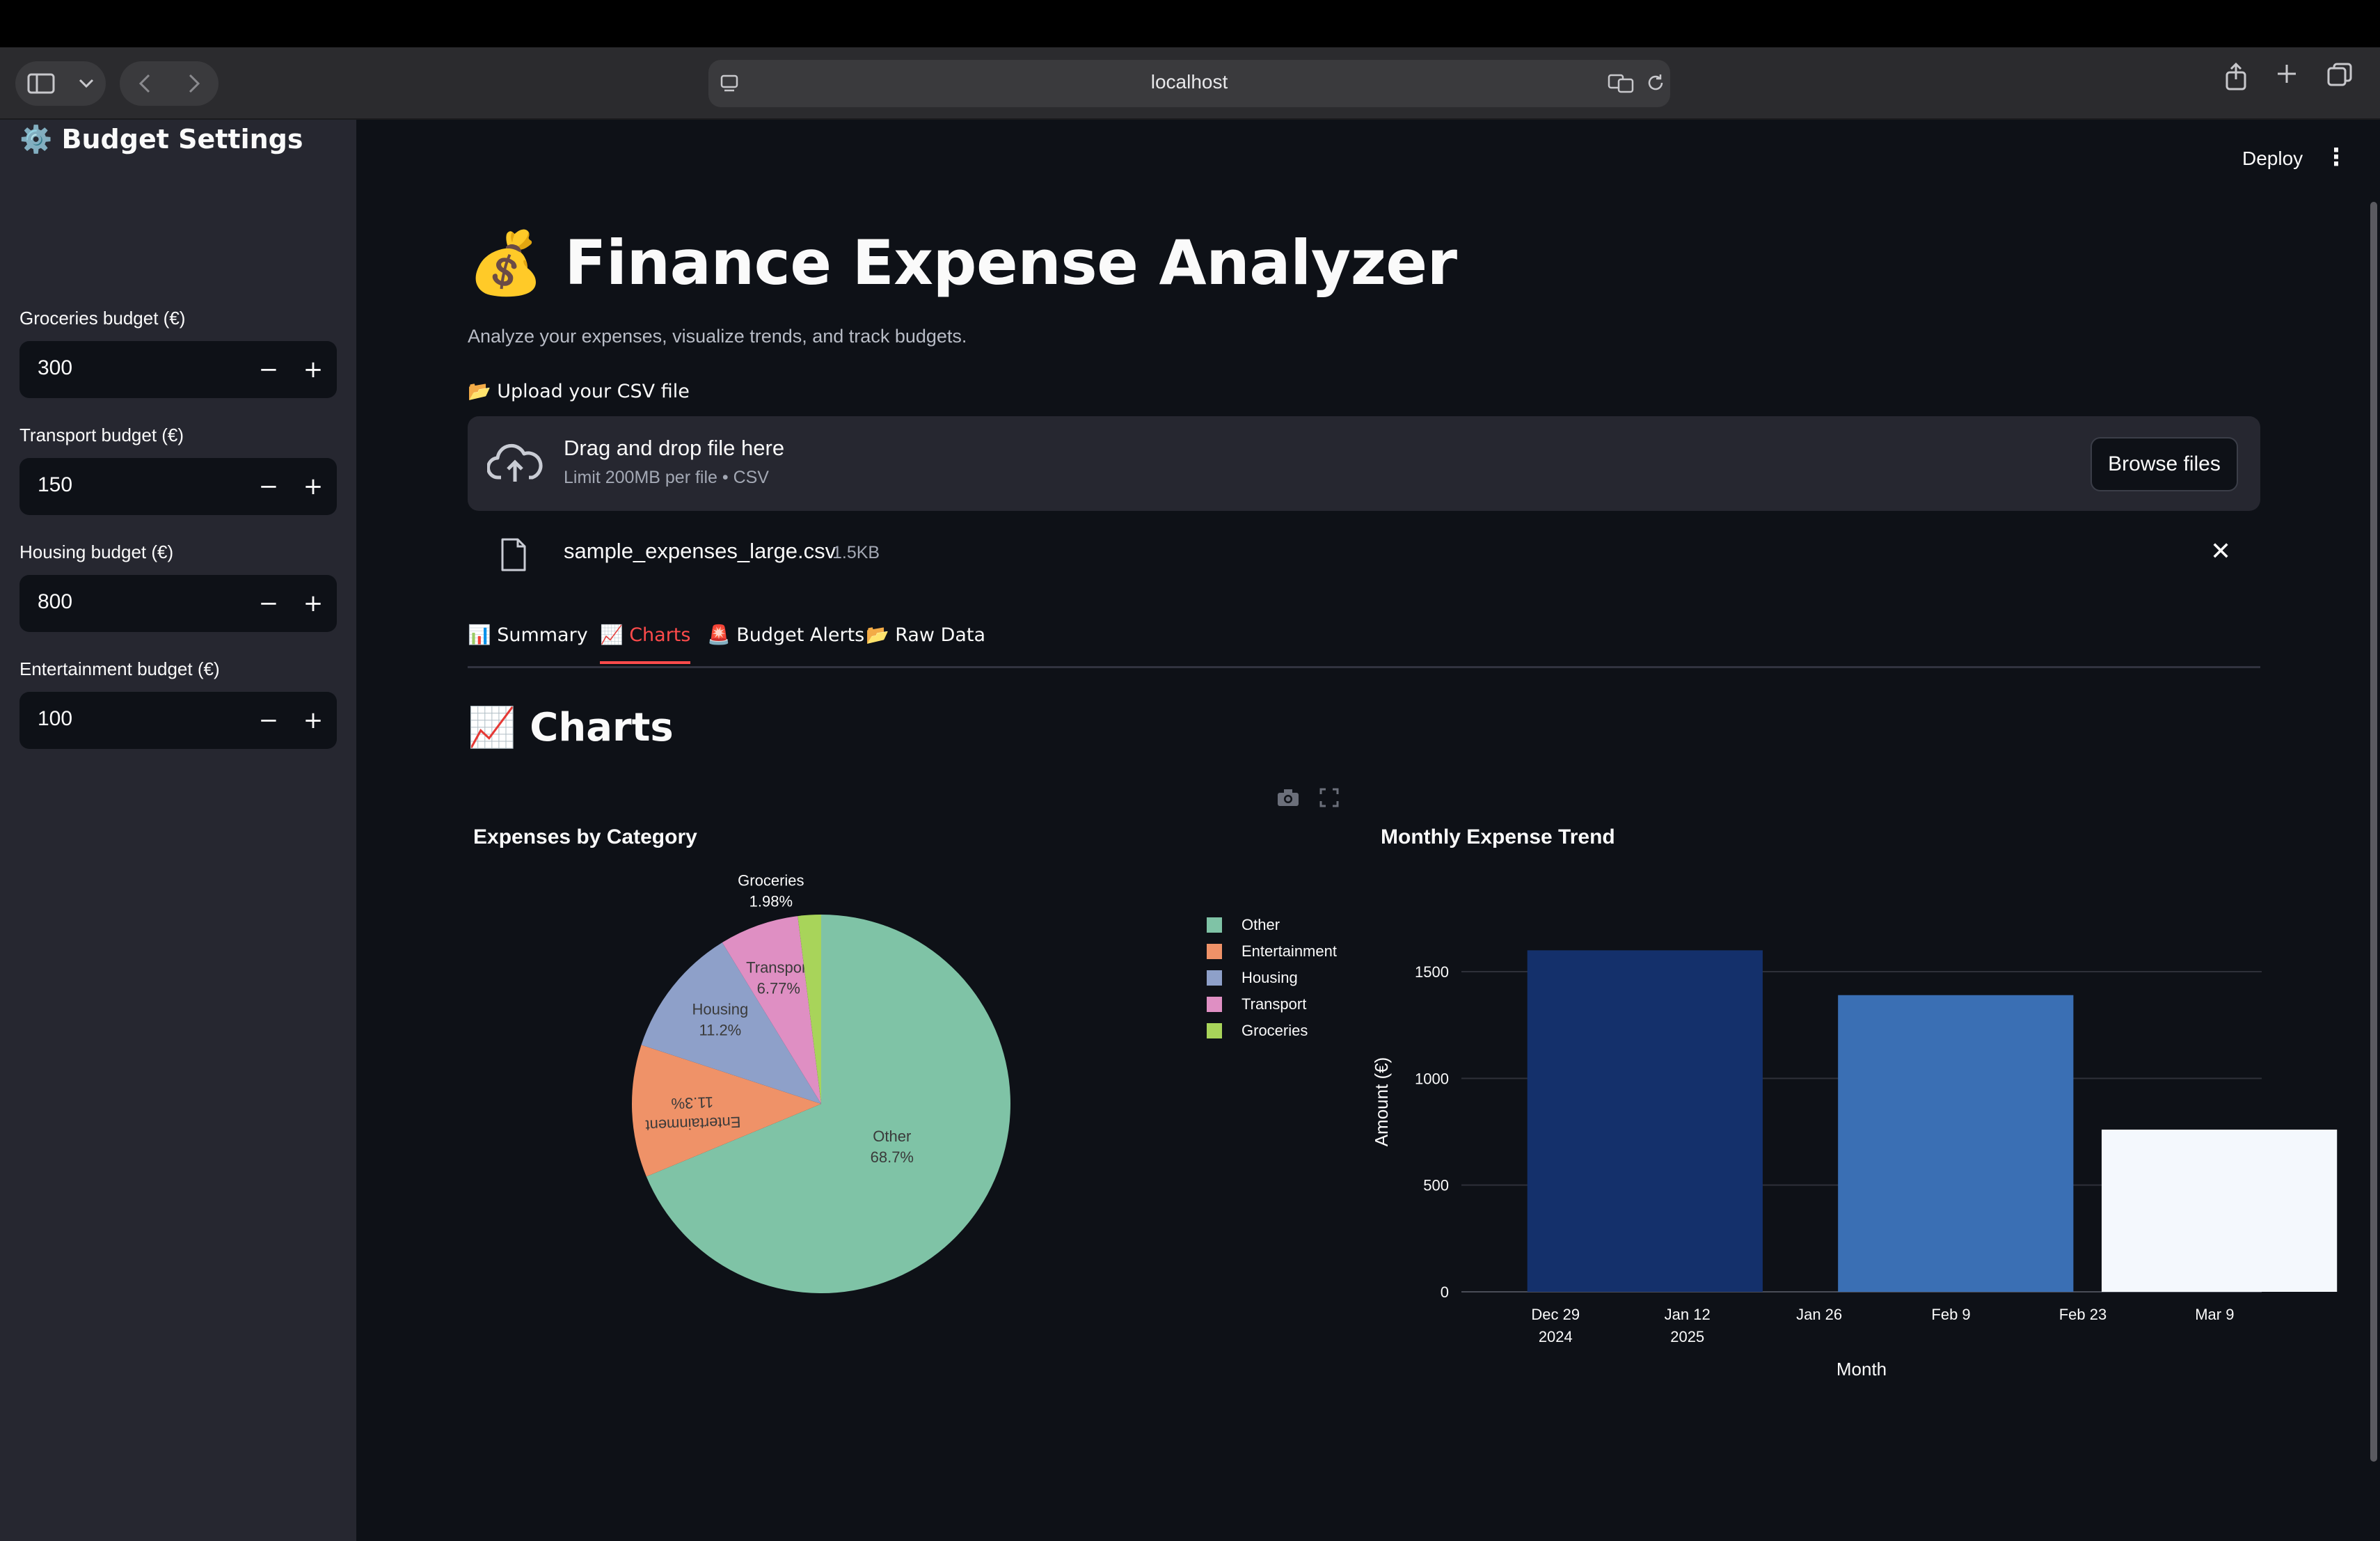 The height and width of the screenshot is (1541, 2380). What do you see at coordinates (771, 891) in the screenshot?
I see `pie-label-groceries: Groceries 1.98%` at bounding box center [771, 891].